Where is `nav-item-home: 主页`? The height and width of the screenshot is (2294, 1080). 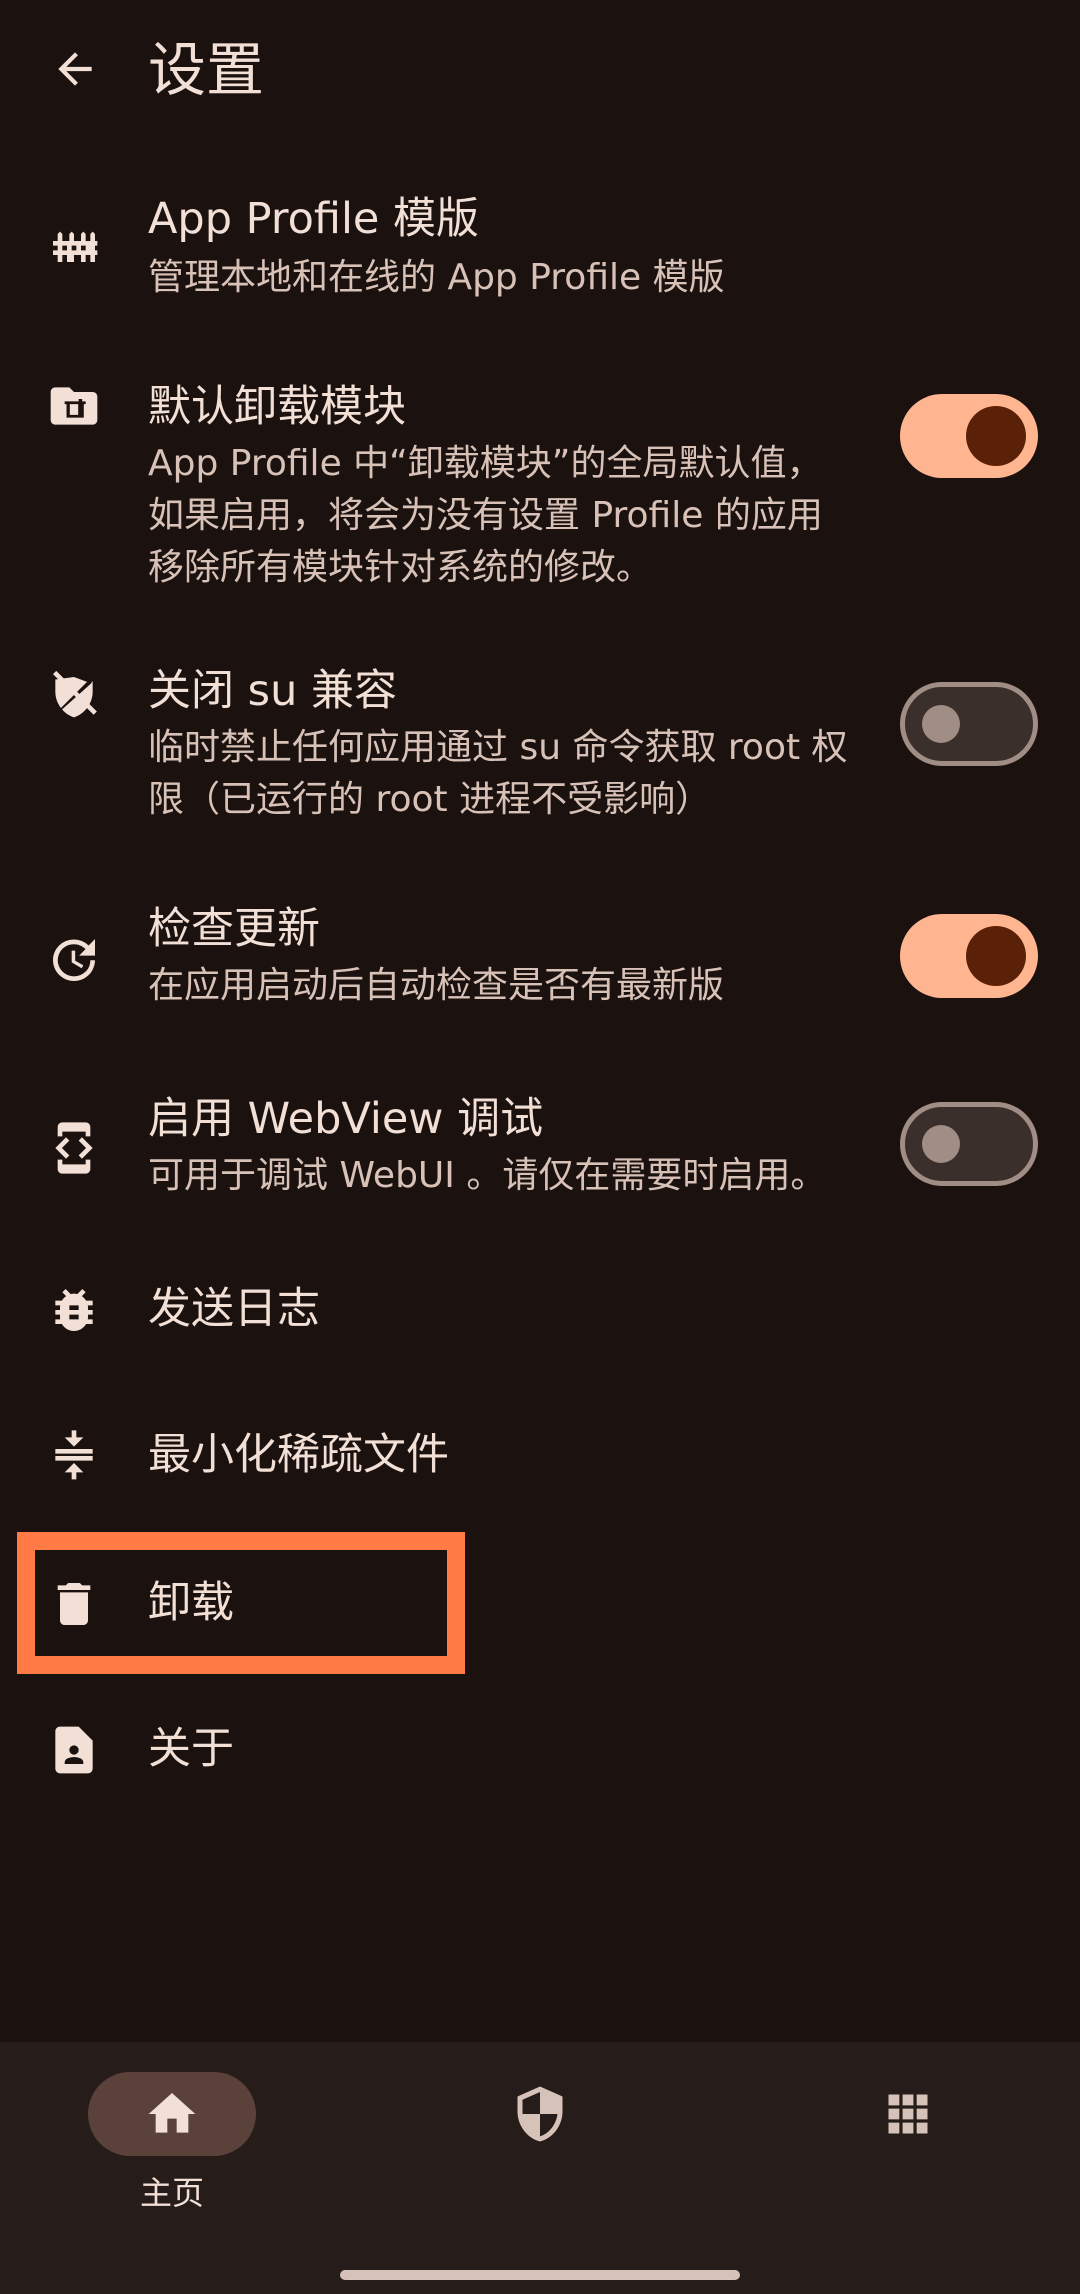 nav-item-home: 主页 is located at coordinates (172, 2152).